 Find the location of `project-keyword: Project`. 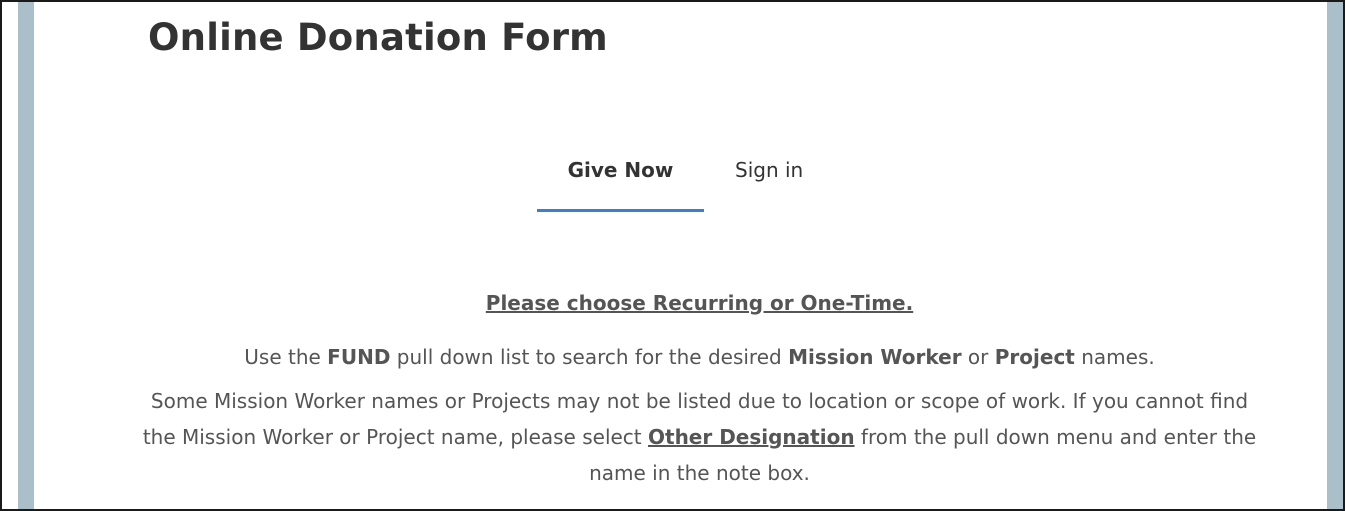

project-keyword: Project is located at coordinates (1034, 357).